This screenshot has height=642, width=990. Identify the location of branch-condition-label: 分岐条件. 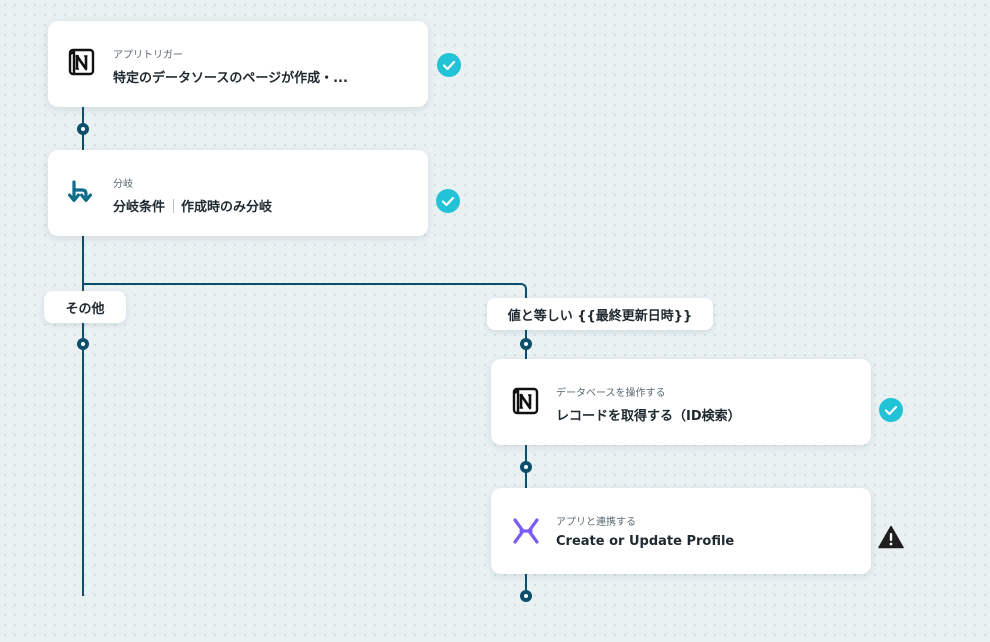
(139, 207).